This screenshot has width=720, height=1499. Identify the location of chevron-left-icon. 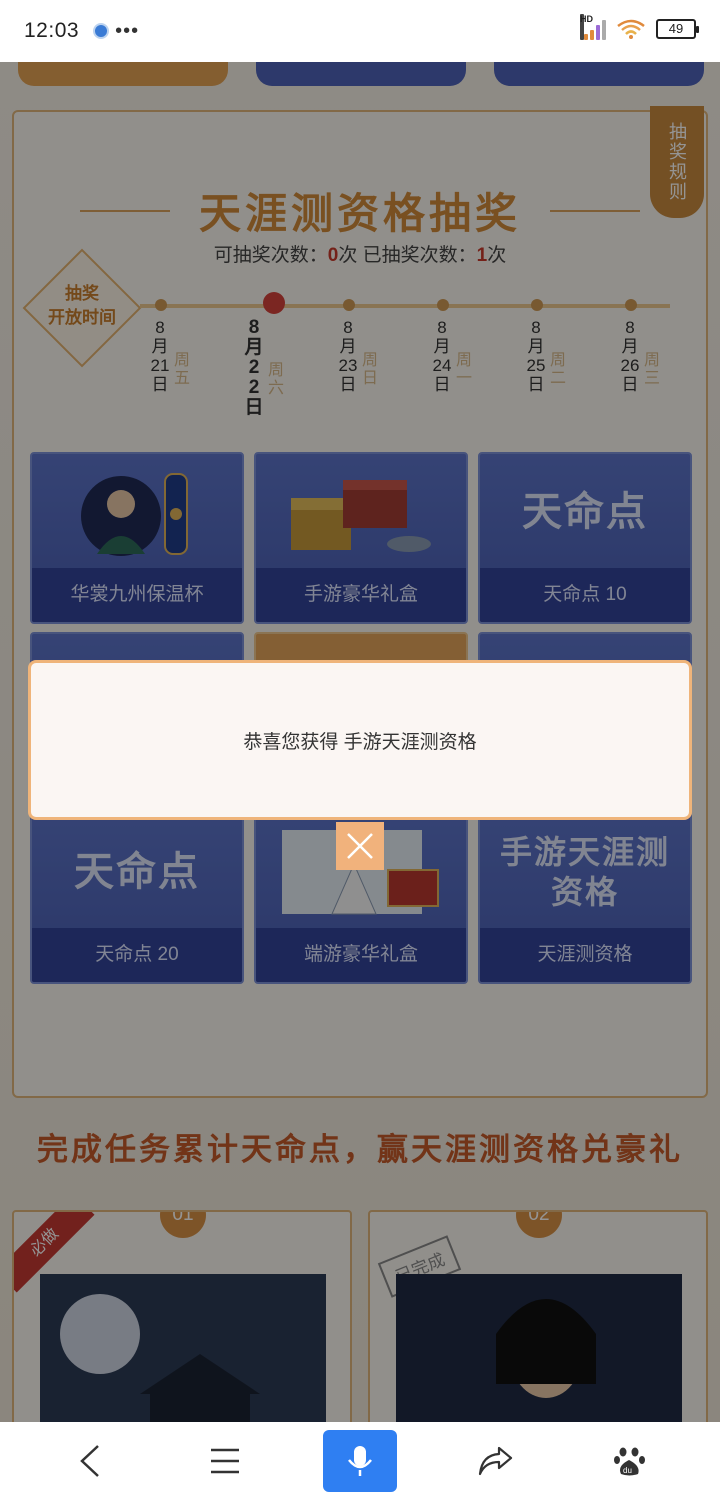
(89, 1460).